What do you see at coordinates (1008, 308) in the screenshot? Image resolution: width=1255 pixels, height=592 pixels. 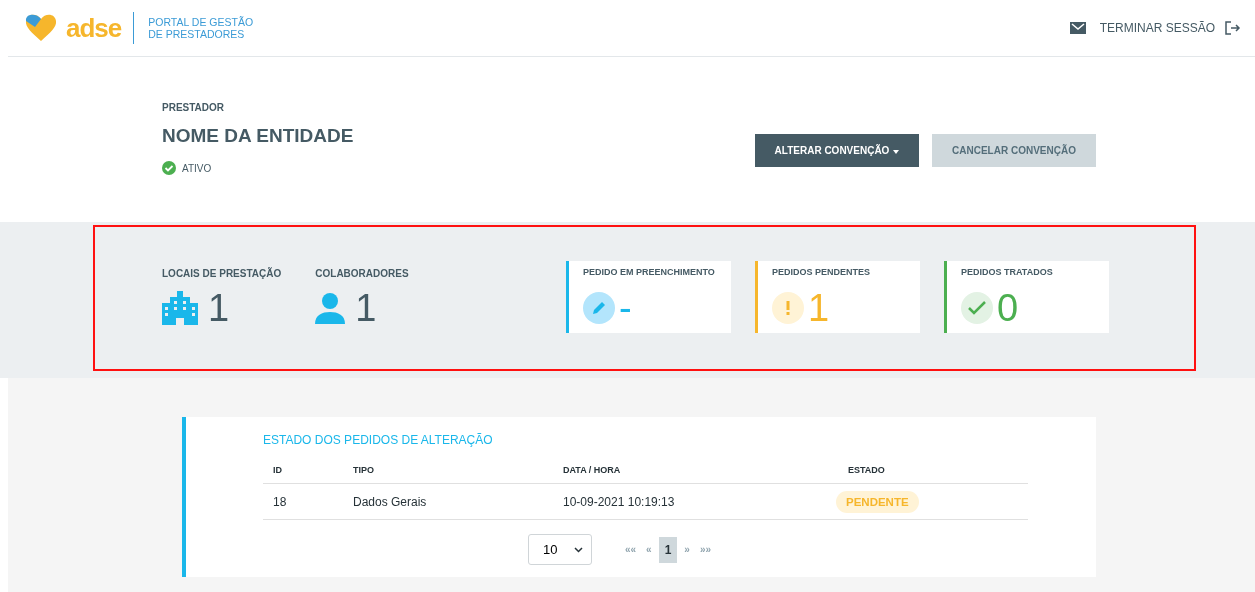 I see `card-value: 0` at bounding box center [1008, 308].